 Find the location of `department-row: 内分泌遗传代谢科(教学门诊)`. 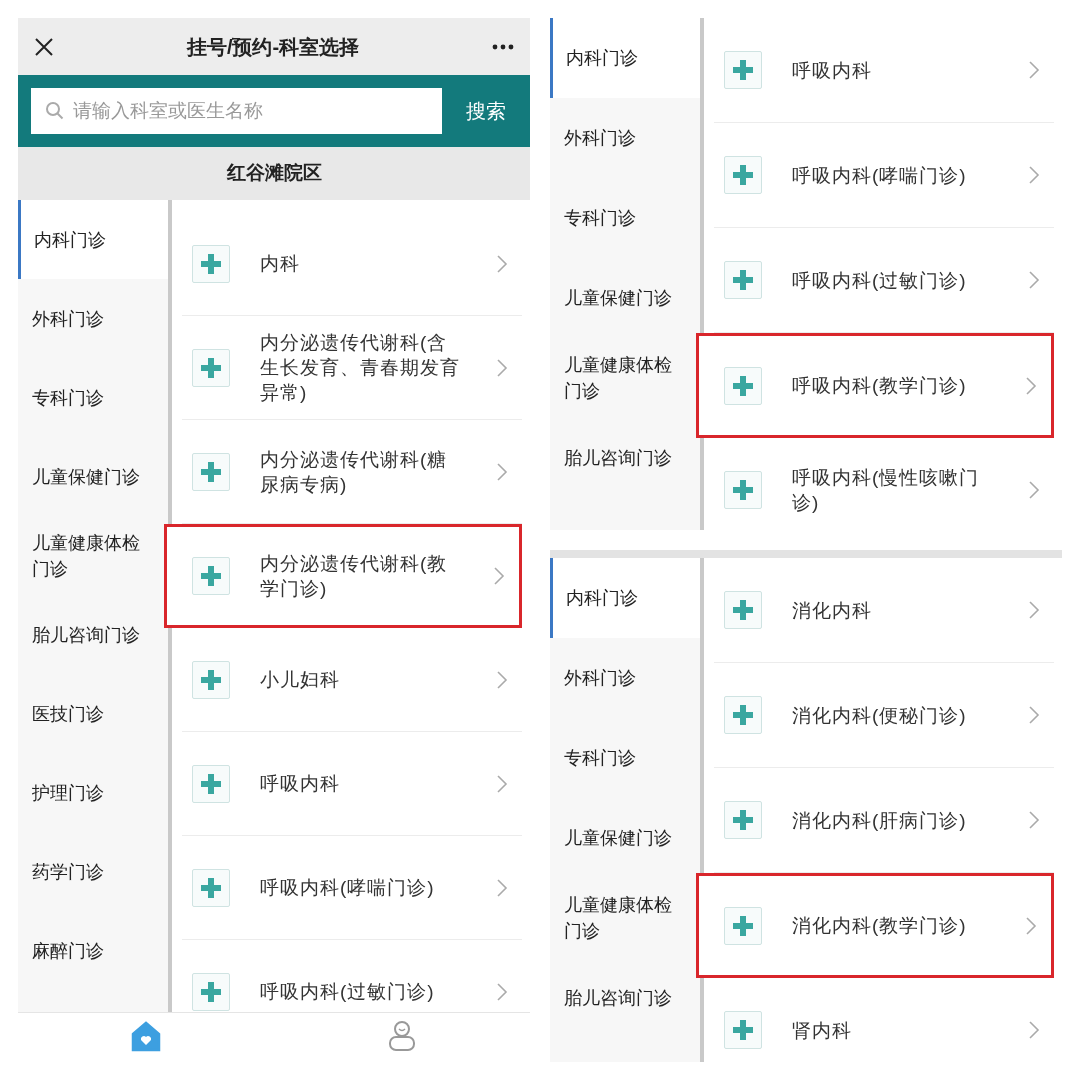

department-row: 内分泌遗传代谢科(教学门诊) is located at coordinates (343, 576).